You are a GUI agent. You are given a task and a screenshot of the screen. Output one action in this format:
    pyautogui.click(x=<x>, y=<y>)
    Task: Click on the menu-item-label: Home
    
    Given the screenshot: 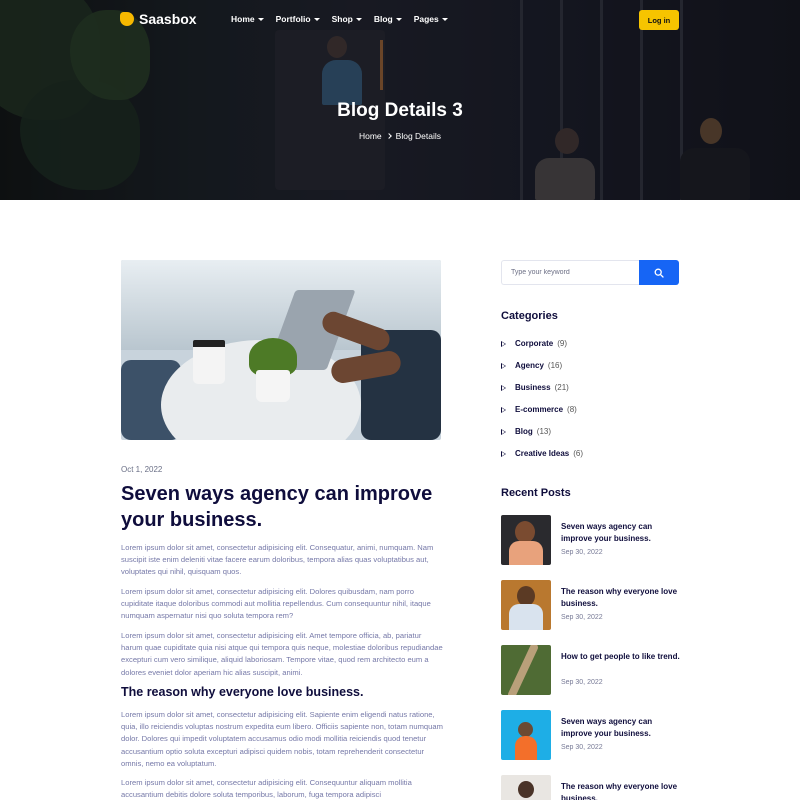 What is the action you would take?
    pyautogui.click(x=243, y=19)
    